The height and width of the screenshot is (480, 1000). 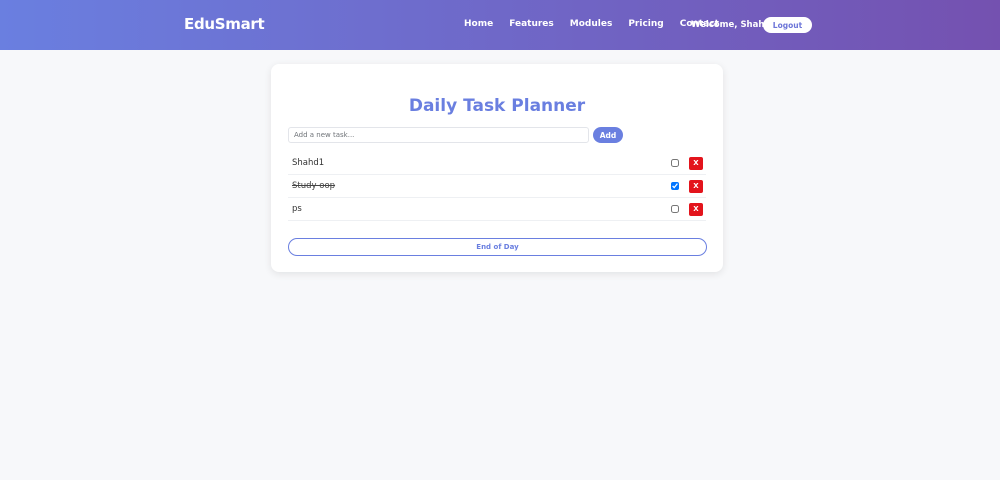 I want to click on nav-link-pricing: Pricing, so click(x=645, y=24).